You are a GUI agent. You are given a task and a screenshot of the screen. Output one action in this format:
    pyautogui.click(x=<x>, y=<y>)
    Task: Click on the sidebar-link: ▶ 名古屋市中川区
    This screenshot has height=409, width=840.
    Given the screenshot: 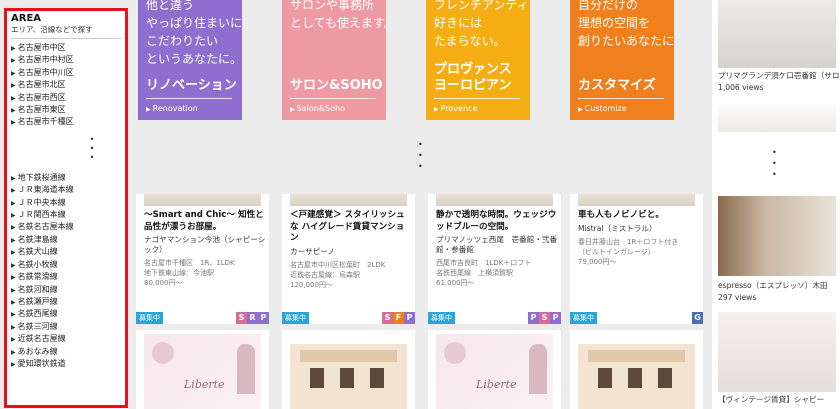 What is the action you would take?
    pyautogui.click(x=66, y=73)
    